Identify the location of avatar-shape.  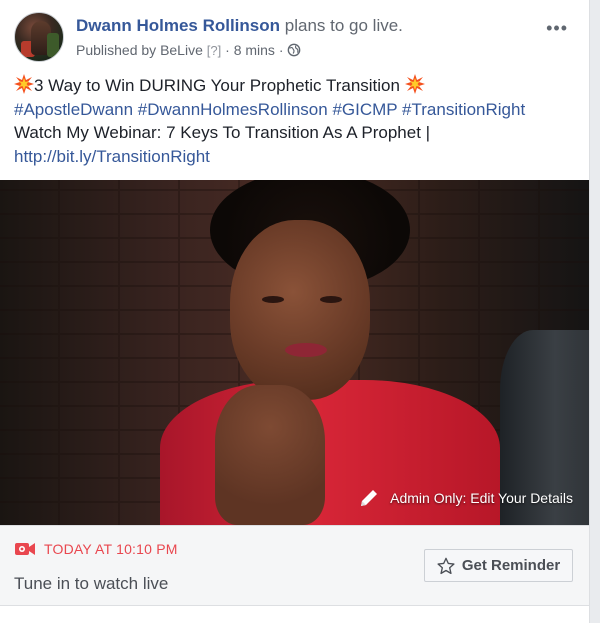
(53, 45).